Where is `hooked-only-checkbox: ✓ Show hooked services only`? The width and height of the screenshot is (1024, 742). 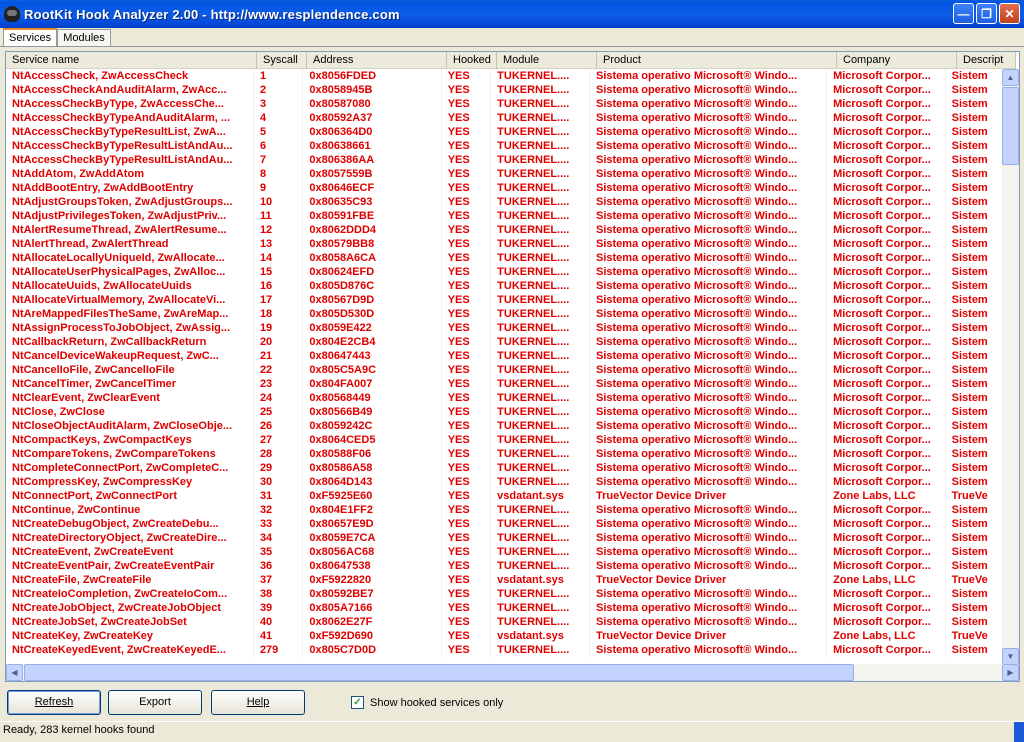 hooked-only-checkbox: ✓ Show hooked services only is located at coordinates (427, 702).